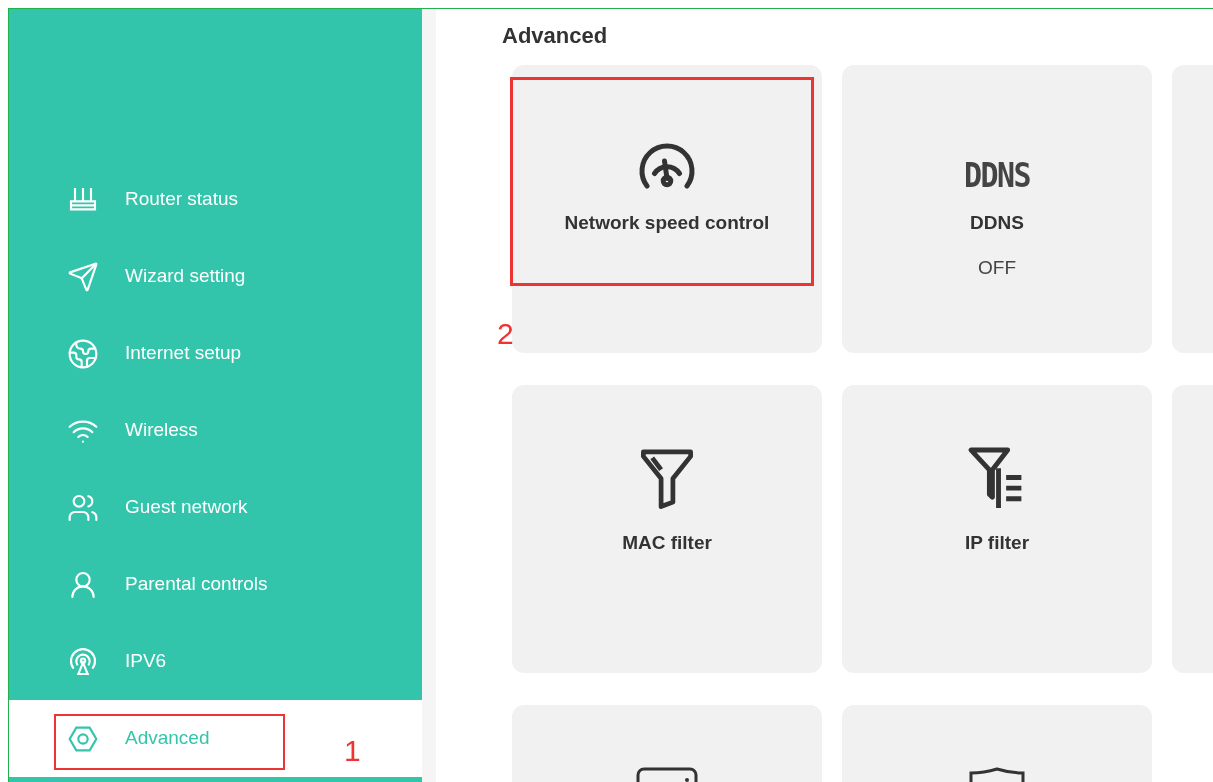  Describe the element at coordinates (215, 276) in the screenshot. I see `sidebar-item: Wizard setting` at that location.